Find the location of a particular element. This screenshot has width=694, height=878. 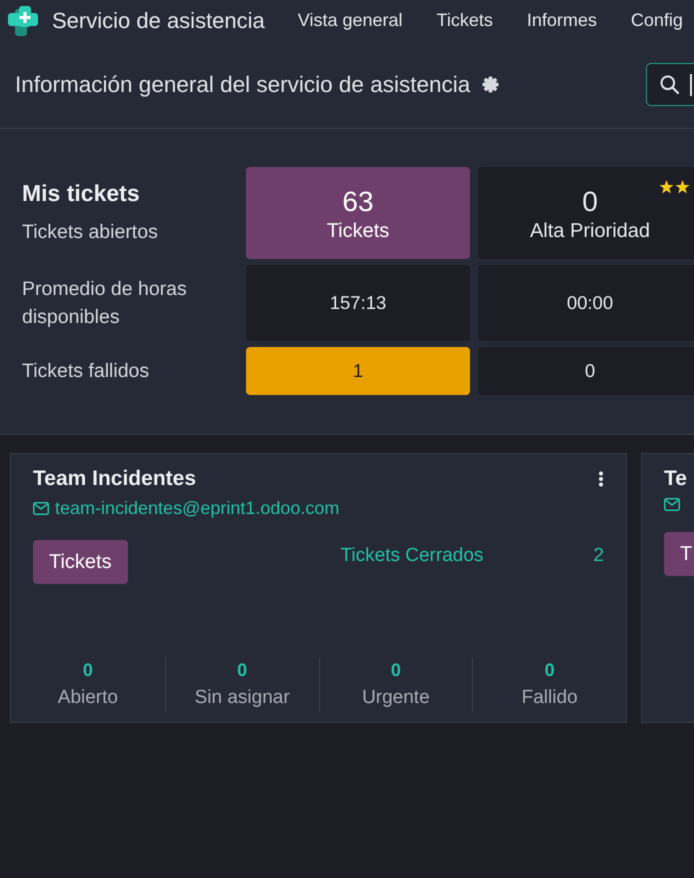

team-name: Team Incidentes is located at coordinates (114, 479).